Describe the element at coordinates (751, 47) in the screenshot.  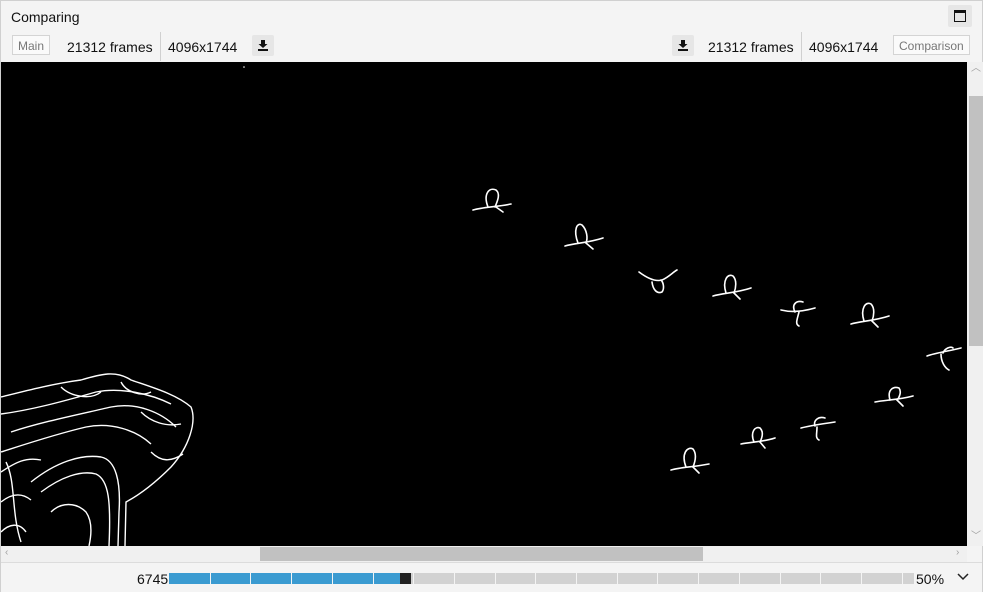
I see `comparison-frame-count: 21312 frames` at that location.